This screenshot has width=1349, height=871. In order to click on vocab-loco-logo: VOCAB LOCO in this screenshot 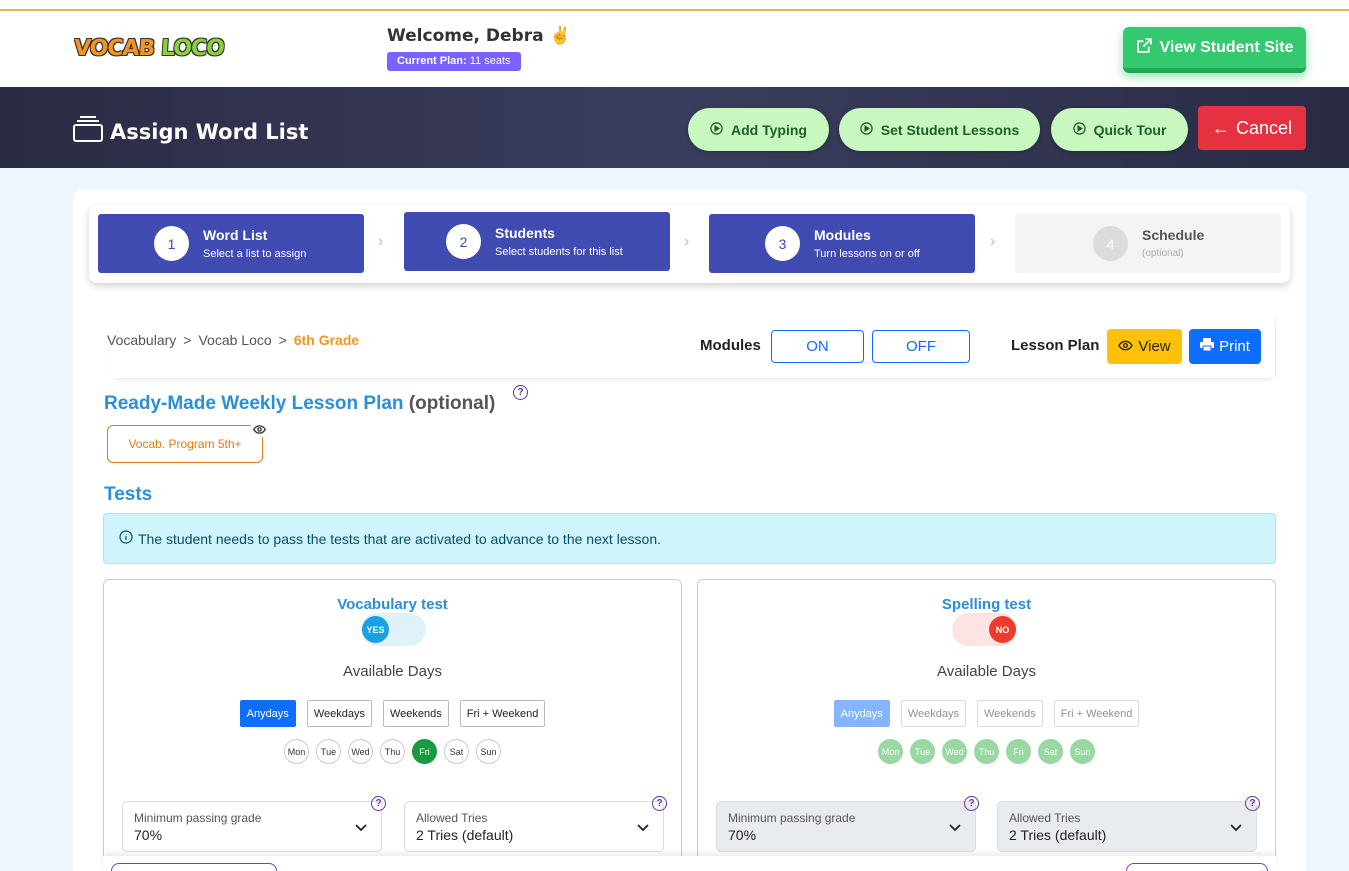, I will do `click(149, 48)`.